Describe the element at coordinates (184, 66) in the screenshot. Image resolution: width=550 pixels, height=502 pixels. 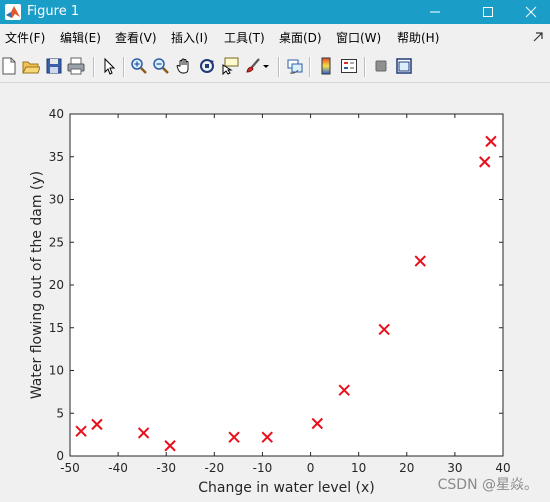
I see `pan-hand-icon` at that location.